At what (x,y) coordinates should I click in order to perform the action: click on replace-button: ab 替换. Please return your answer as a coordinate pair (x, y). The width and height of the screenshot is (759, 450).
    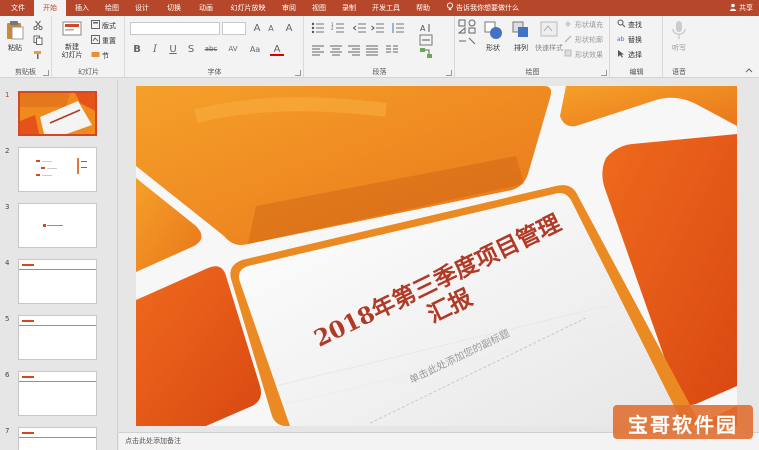
    Looking at the image, I should click on (629, 40).